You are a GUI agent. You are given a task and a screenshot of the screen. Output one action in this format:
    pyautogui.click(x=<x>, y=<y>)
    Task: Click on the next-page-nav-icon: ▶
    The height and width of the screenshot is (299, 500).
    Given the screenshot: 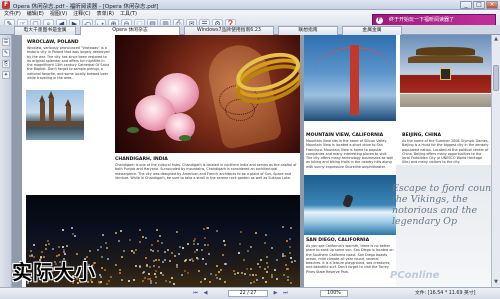 What is the action you would take?
    pyautogui.click(x=275, y=293)
    